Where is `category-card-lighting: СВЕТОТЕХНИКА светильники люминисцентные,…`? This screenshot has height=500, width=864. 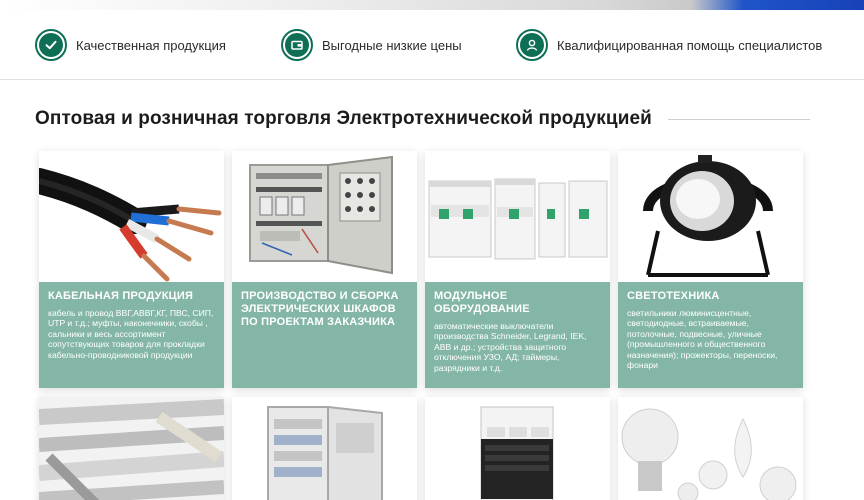
category-card-lighting: СВЕТОТЕХНИКА светильники люминисцентные,… is located at coordinates (710, 269).